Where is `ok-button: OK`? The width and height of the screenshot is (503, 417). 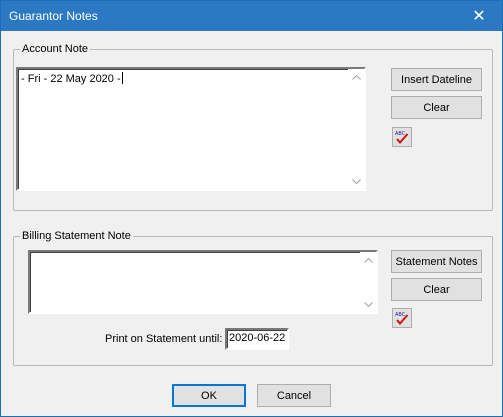 ok-button: OK is located at coordinates (209, 395).